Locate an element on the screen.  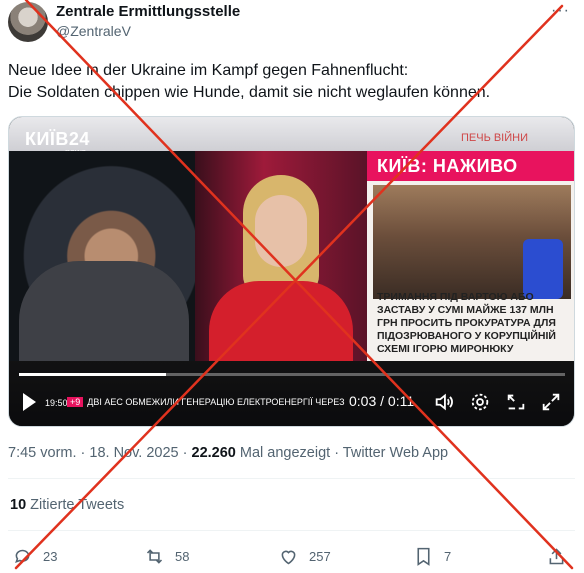
action-bar: 23 58 257 7 is located at coordinates (292, 556).